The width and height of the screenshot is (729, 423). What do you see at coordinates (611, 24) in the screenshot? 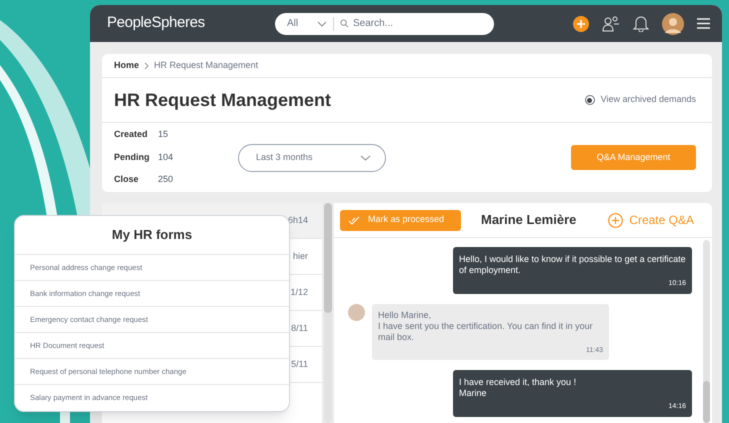
I see `people-icon` at bounding box center [611, 24].